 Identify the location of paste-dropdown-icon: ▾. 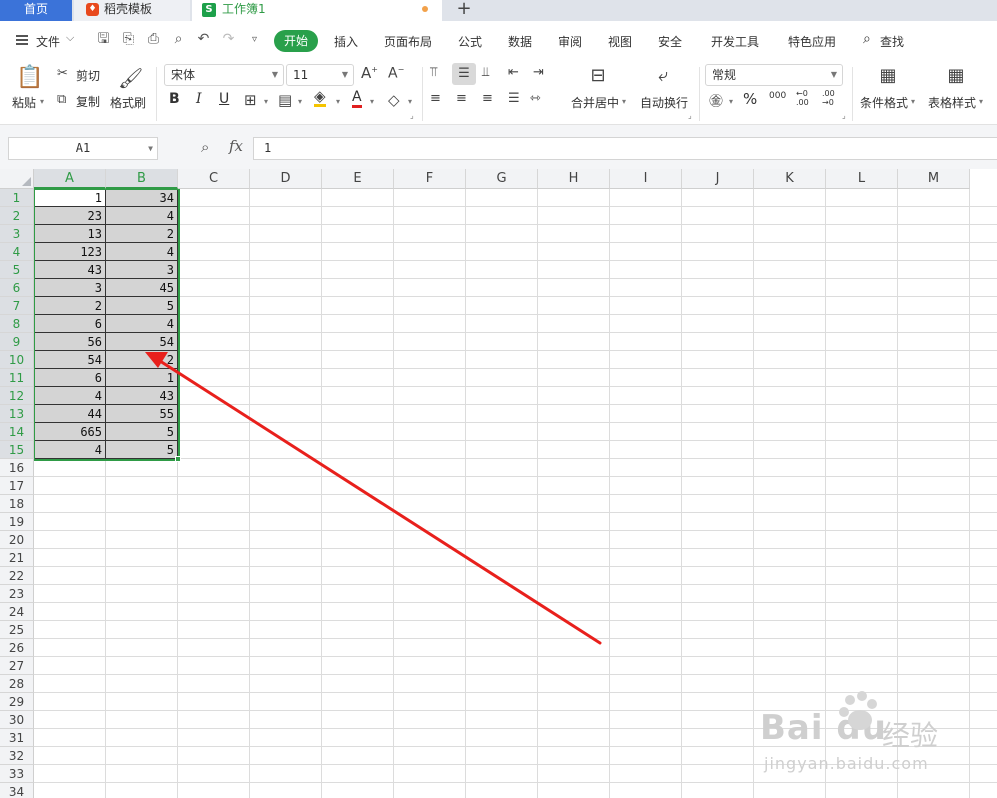
(42, 101).